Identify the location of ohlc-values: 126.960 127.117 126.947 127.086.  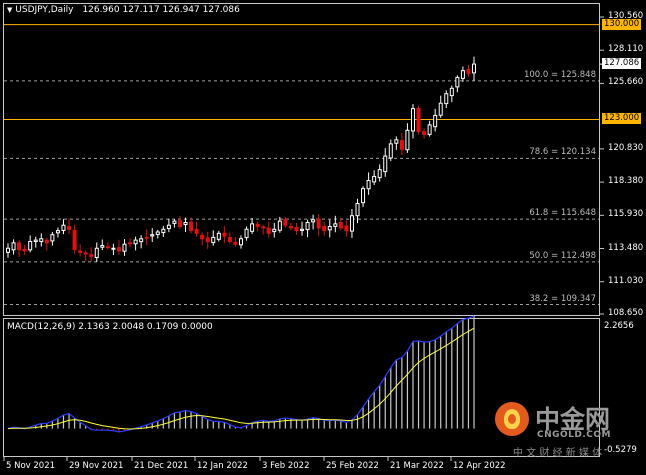
(161, 10).